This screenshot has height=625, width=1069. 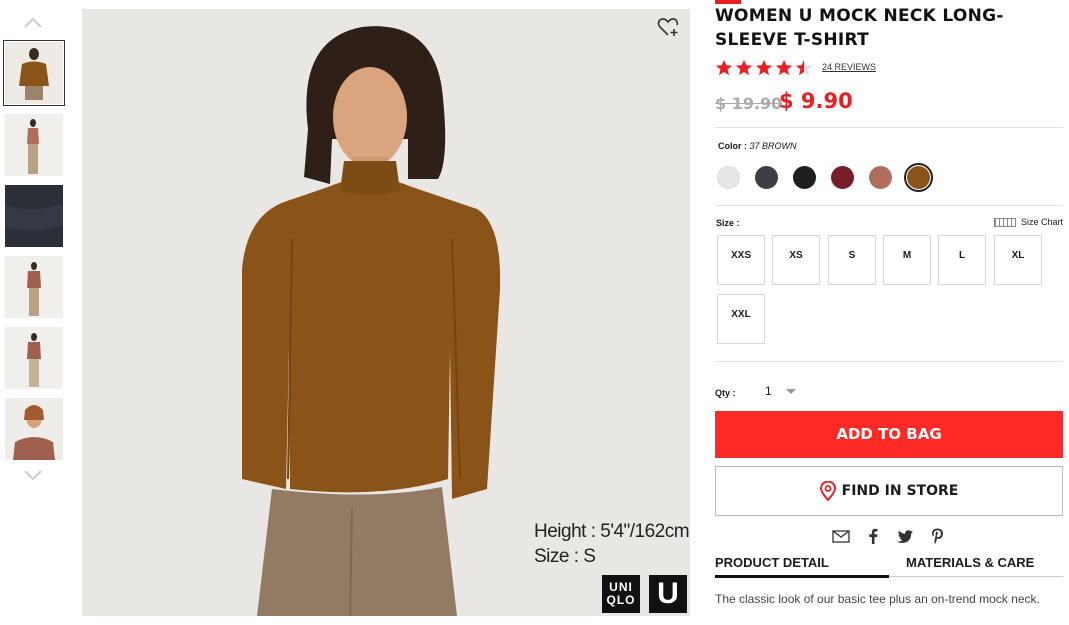 I want to click on share-icons, so click(x=889, y=536).